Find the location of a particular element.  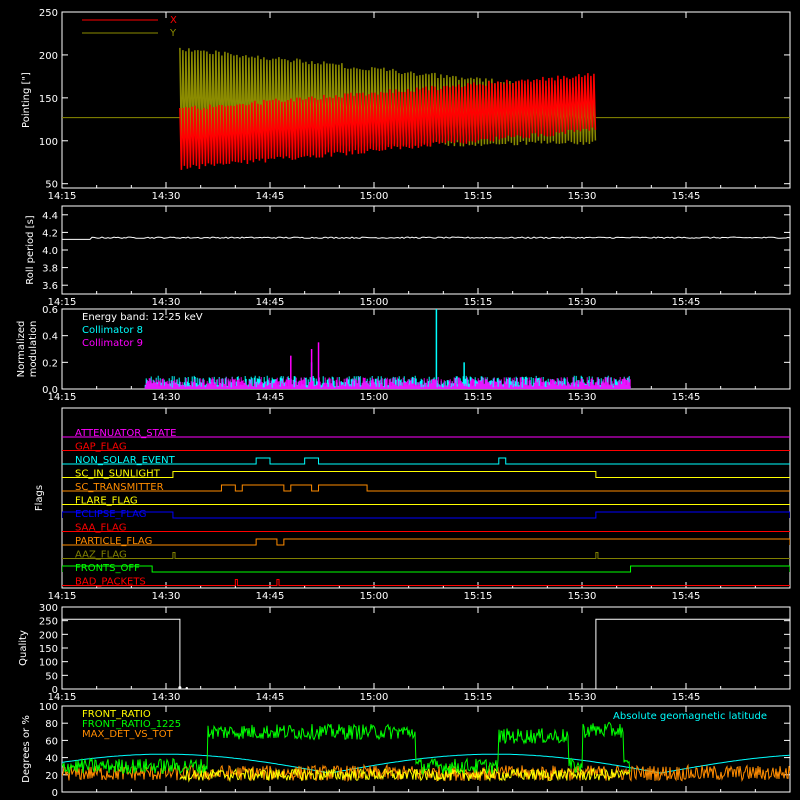

roll-frame is located at coordinates (426, 250).